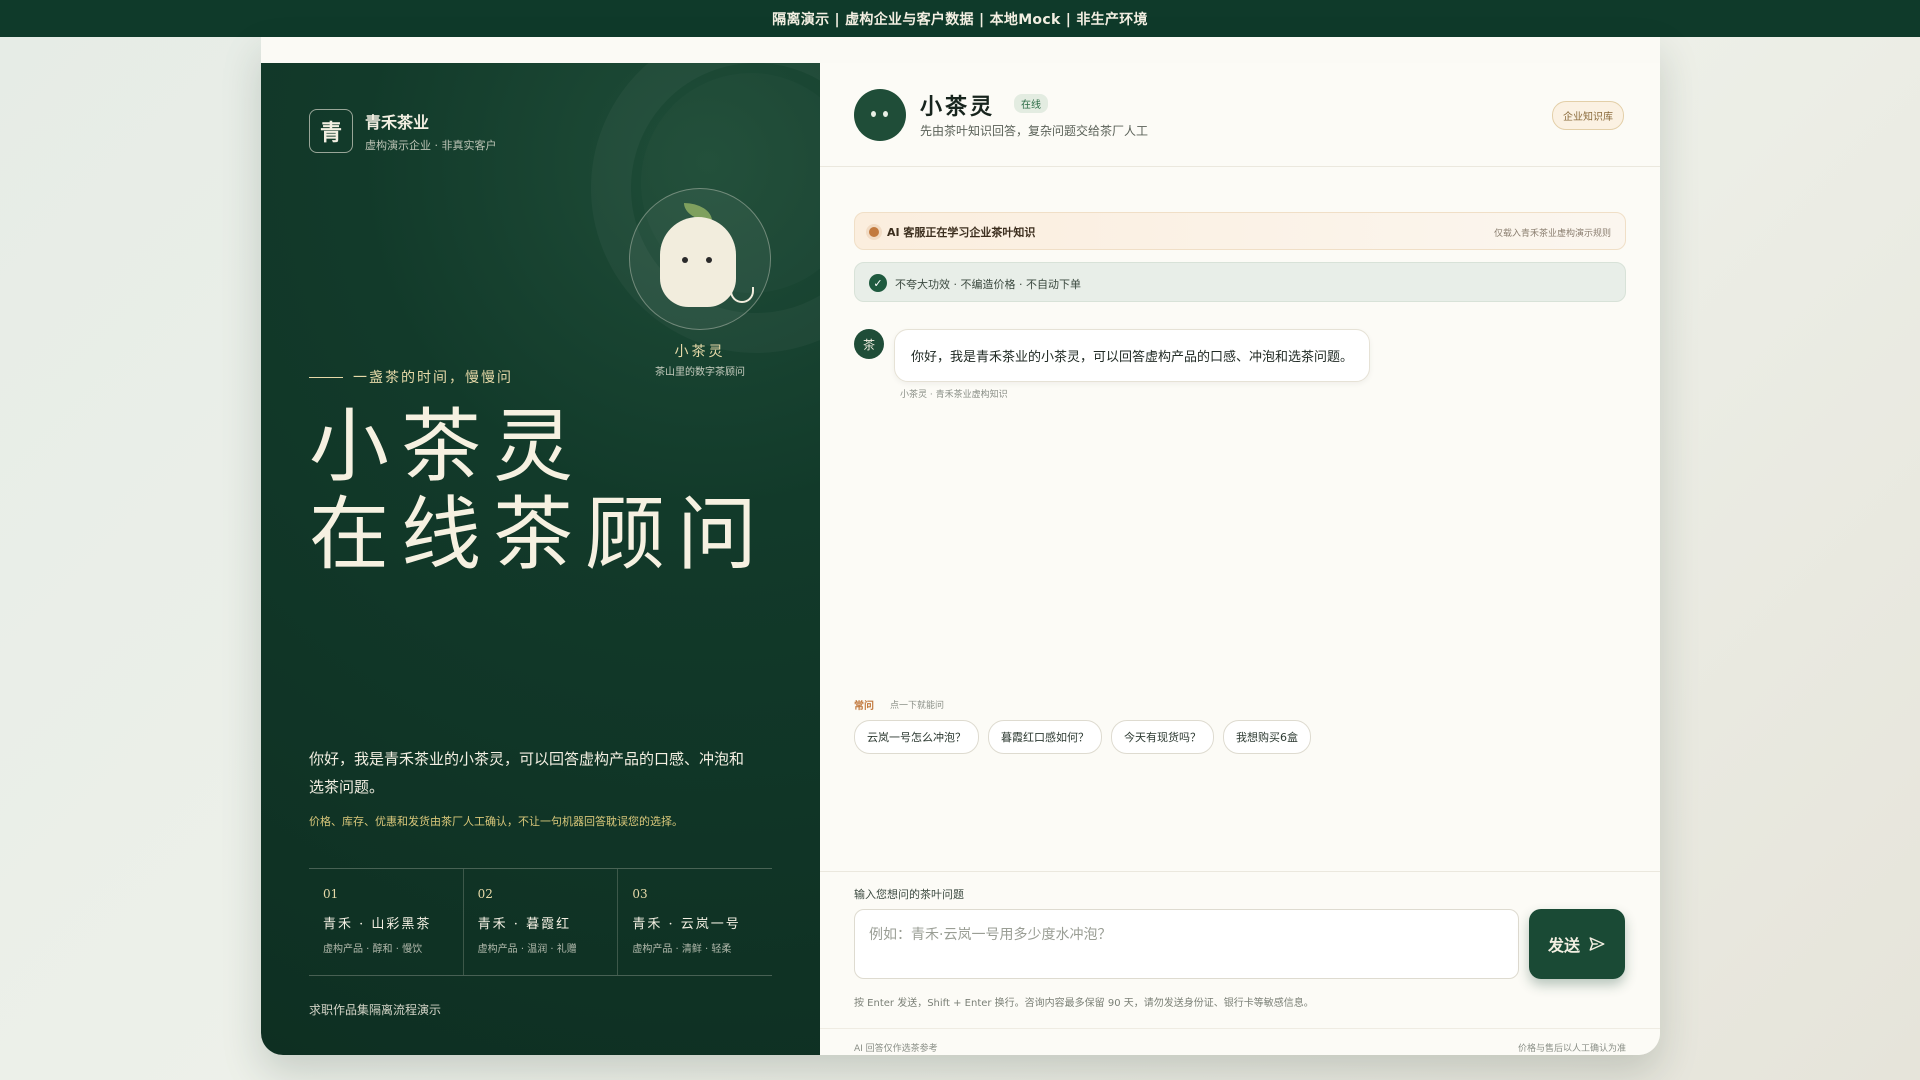 The height and width of the screenshot is (1080, 1920). I want to click on message-meta: 小茶灵 · 青禾茶业虚构知识, so click(954, 395).